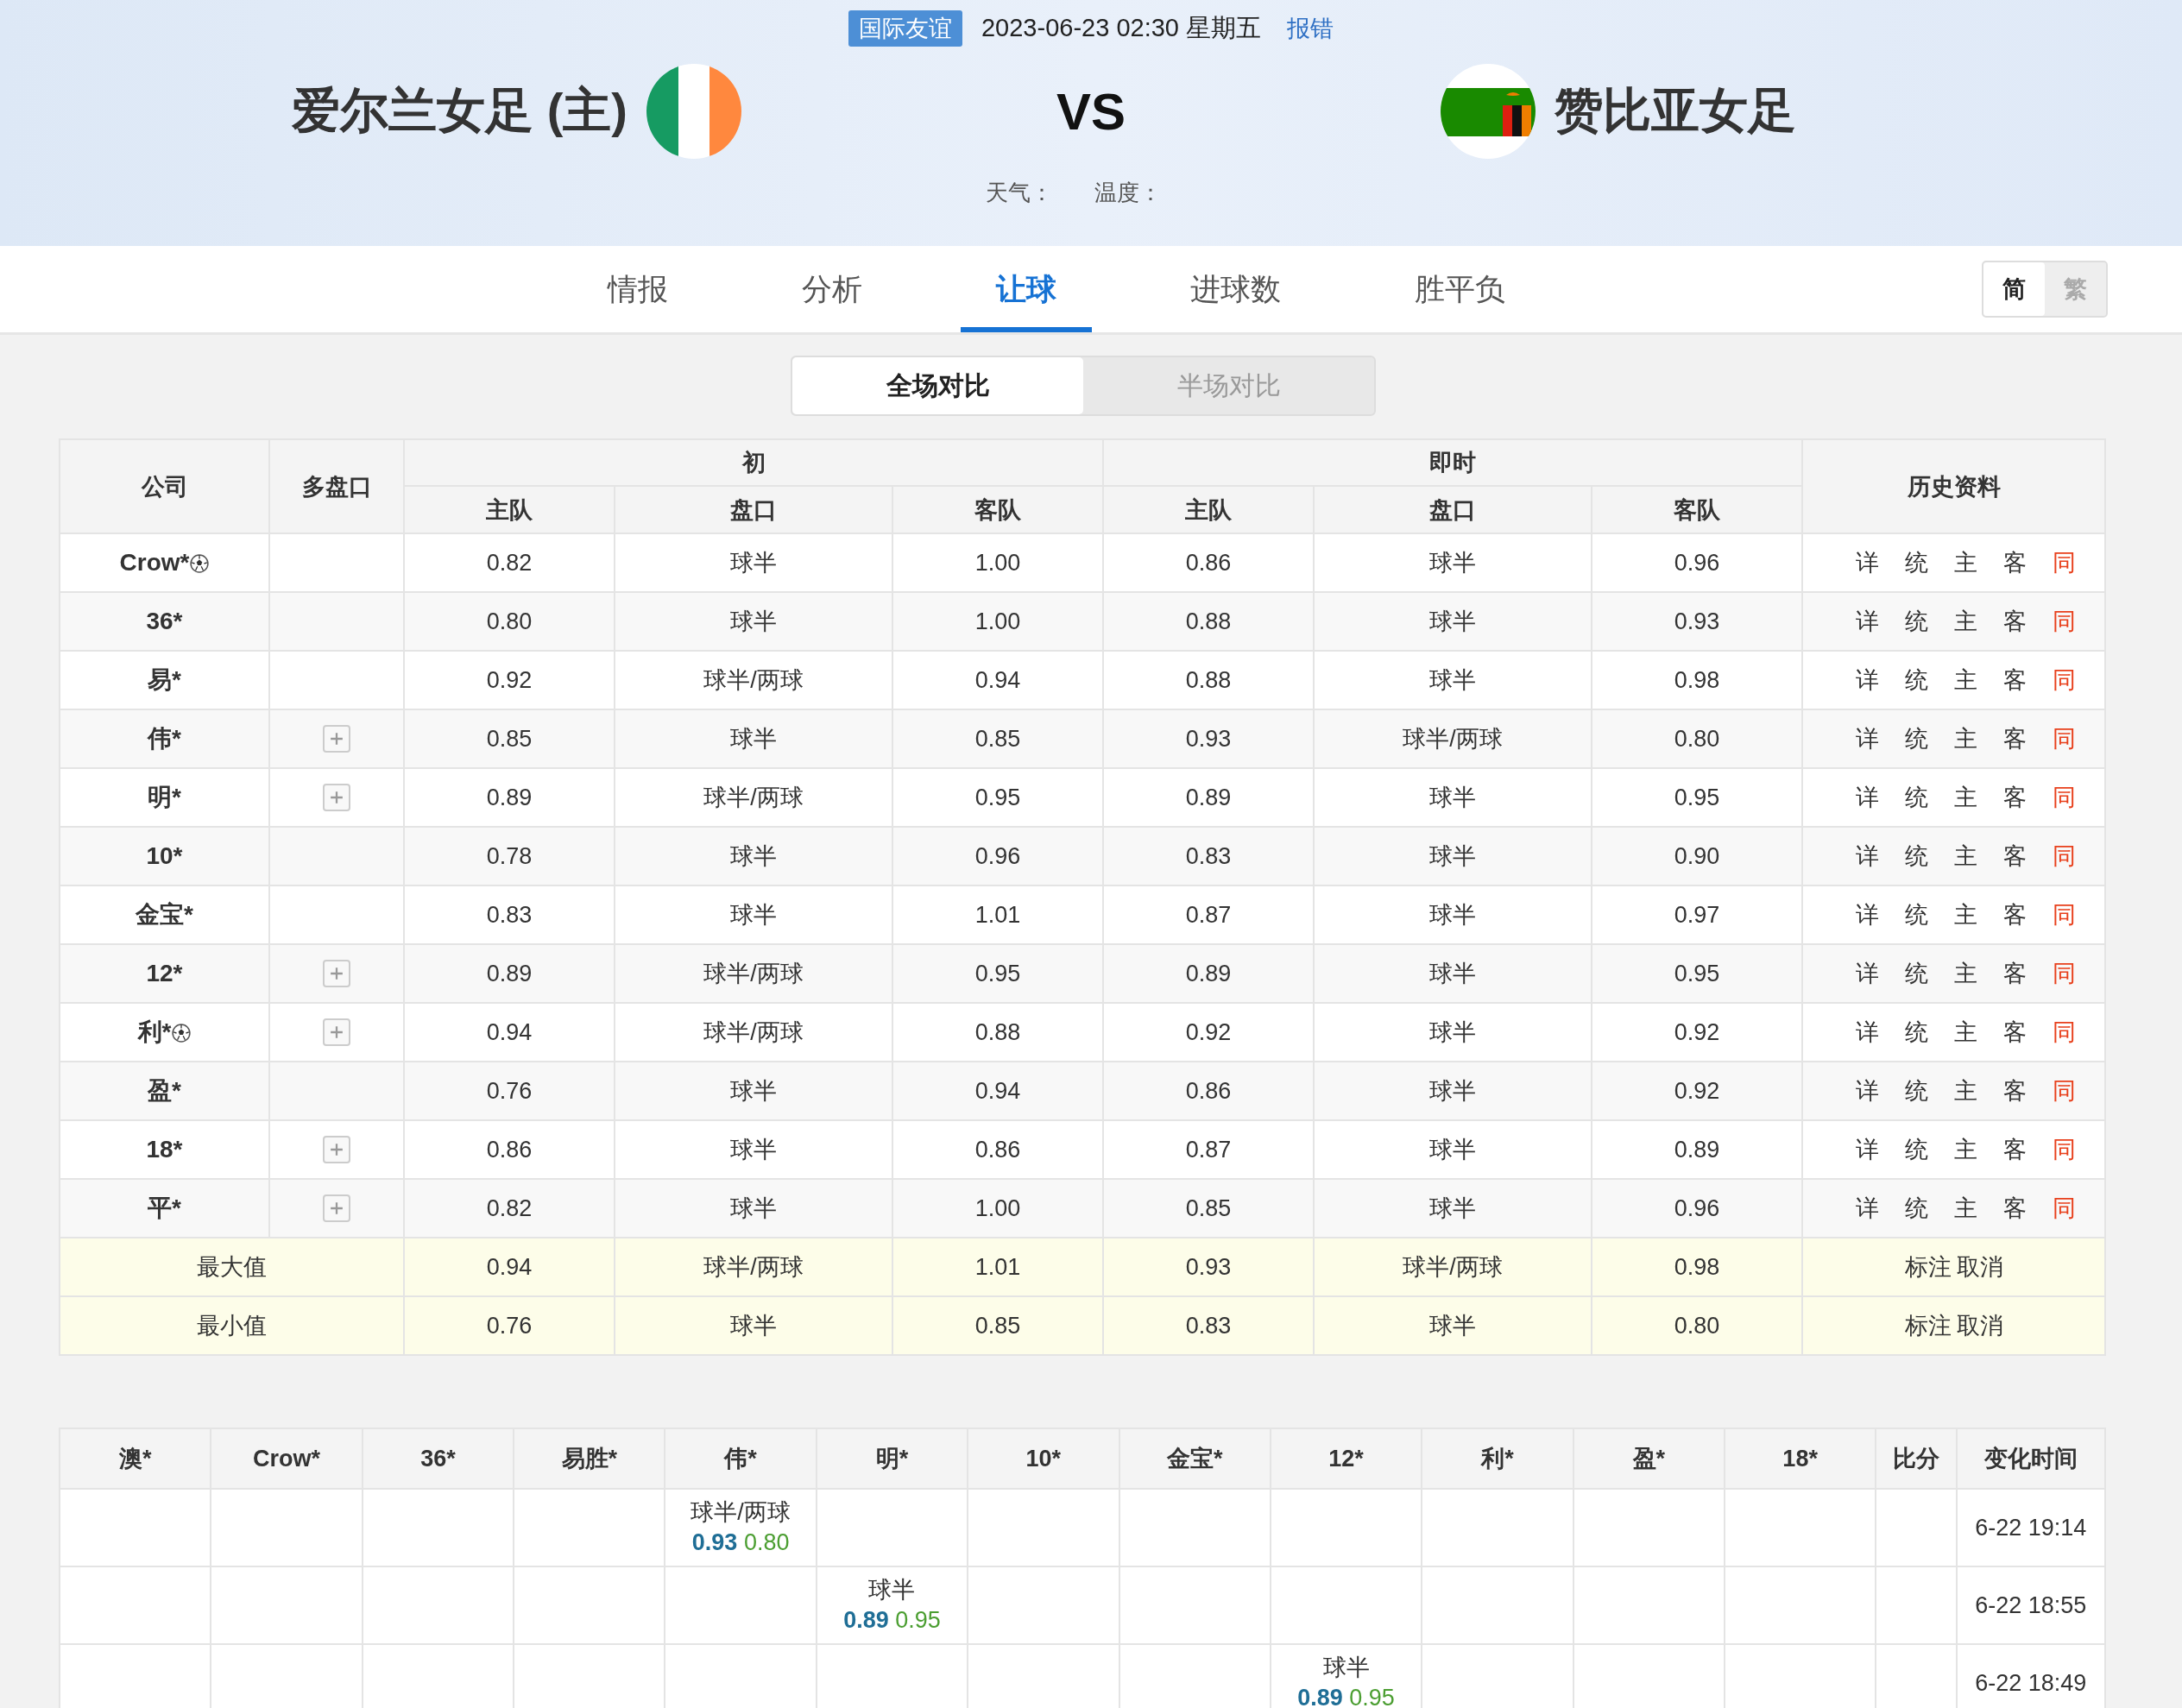  Describe the element at coordinates (832, 289) in the screenshot. I see `nav-tab: 分析` at that location.